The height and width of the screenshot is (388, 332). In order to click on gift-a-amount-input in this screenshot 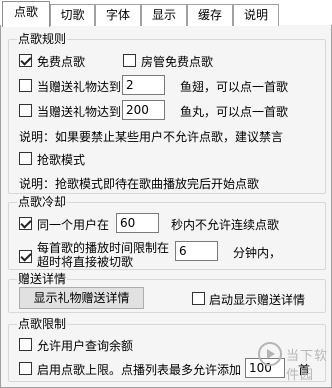, I will do `click(143, 85)`.